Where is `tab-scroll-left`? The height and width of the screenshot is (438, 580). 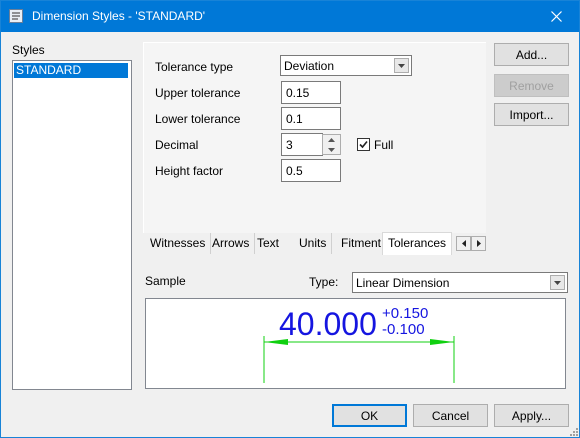
tab-scroll-left is located at coordinates (463, 243).